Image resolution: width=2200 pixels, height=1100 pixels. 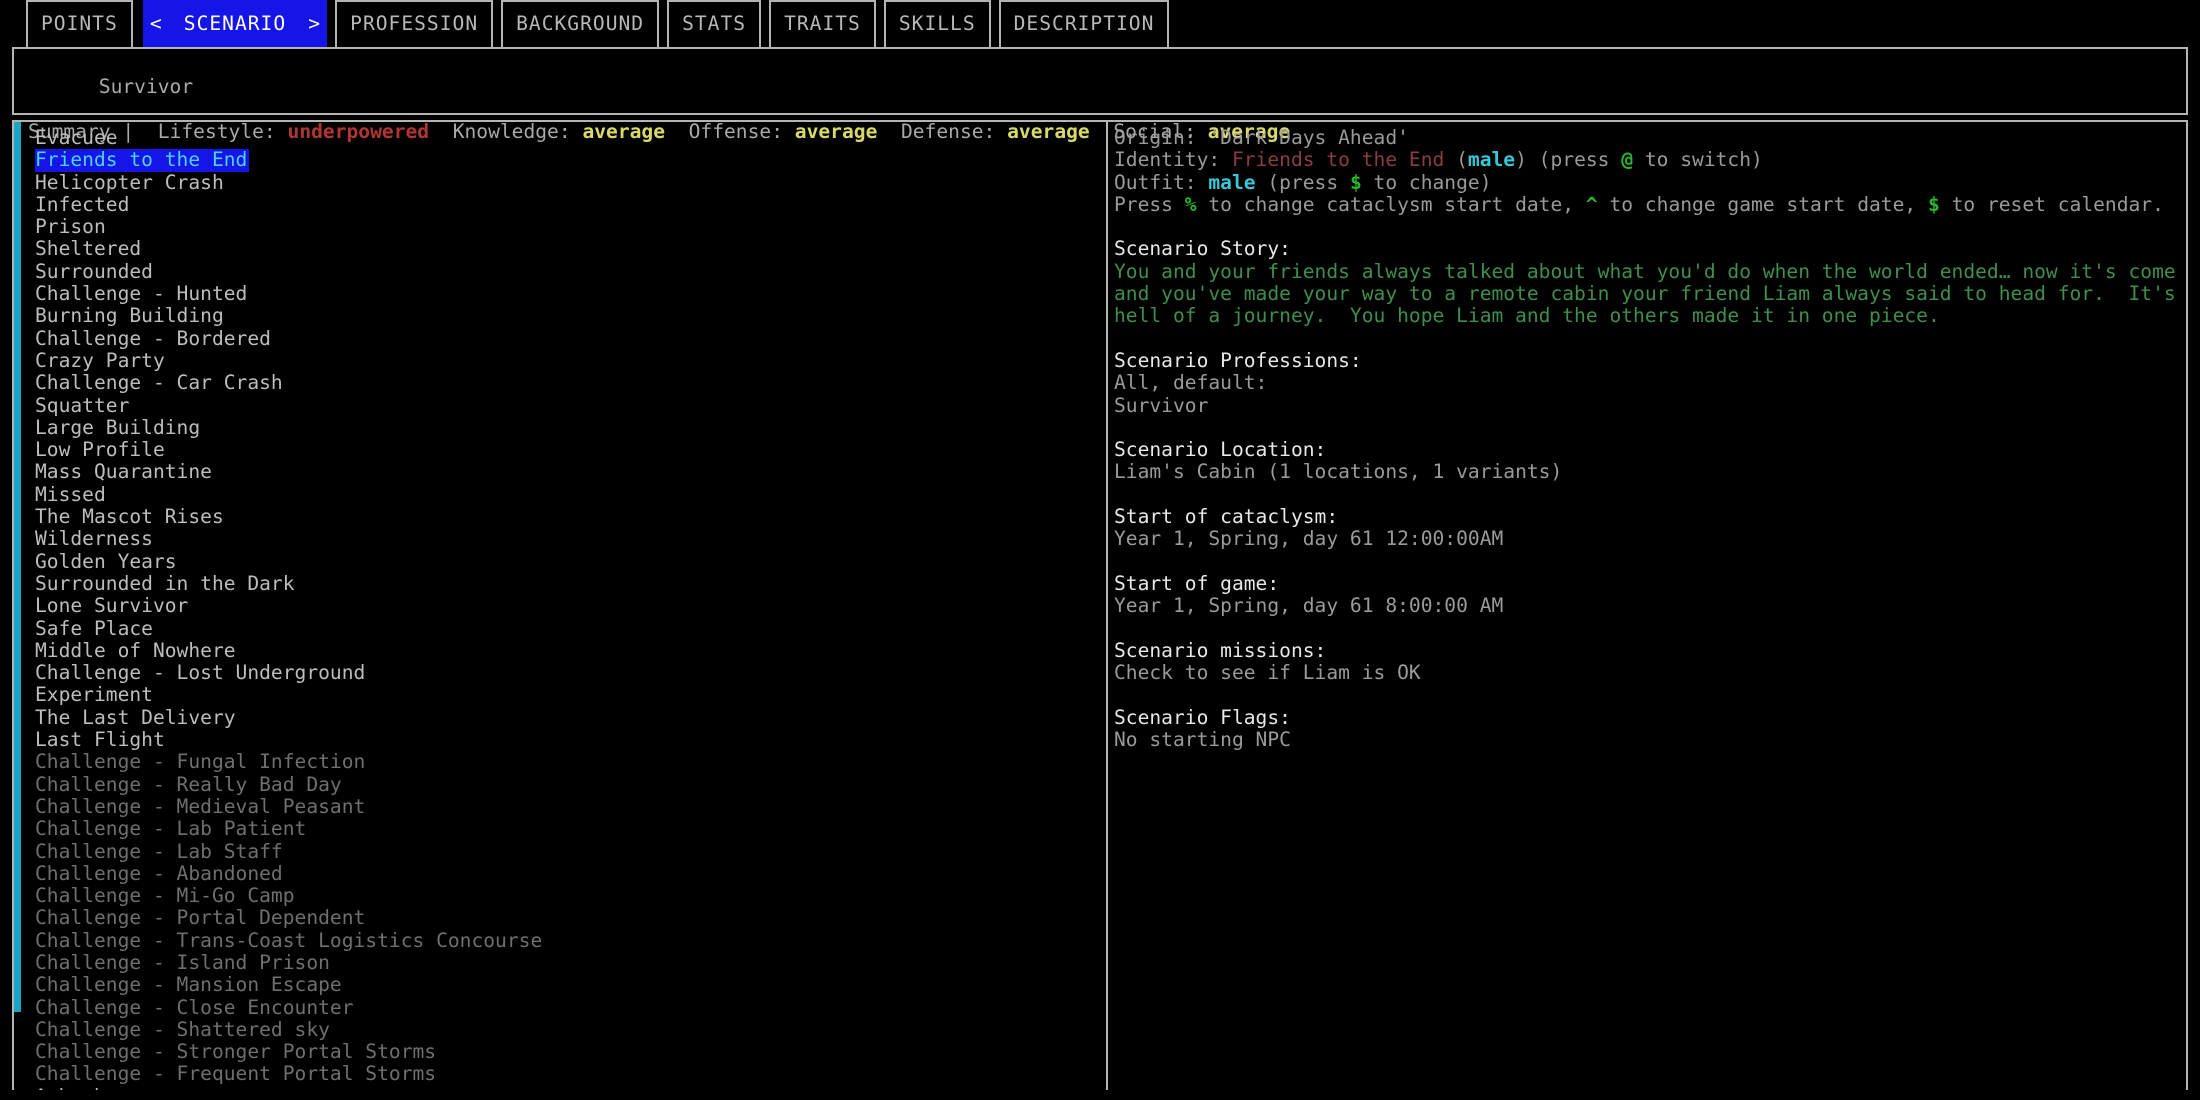 I want to click on origin-value: 'Dark Days Ahead', so click(x=1308, y=137).